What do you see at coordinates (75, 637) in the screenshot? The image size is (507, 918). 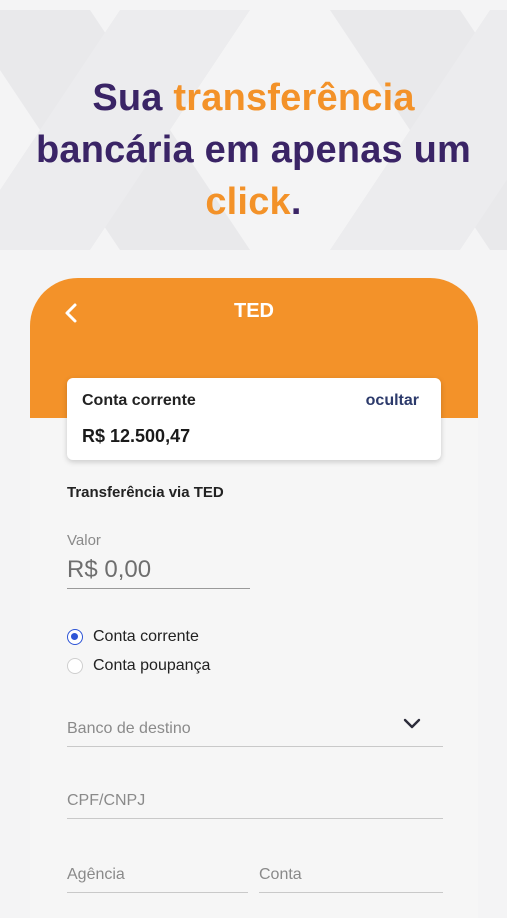 I see `radio-checked-icon` at bounding box center [75, 637].